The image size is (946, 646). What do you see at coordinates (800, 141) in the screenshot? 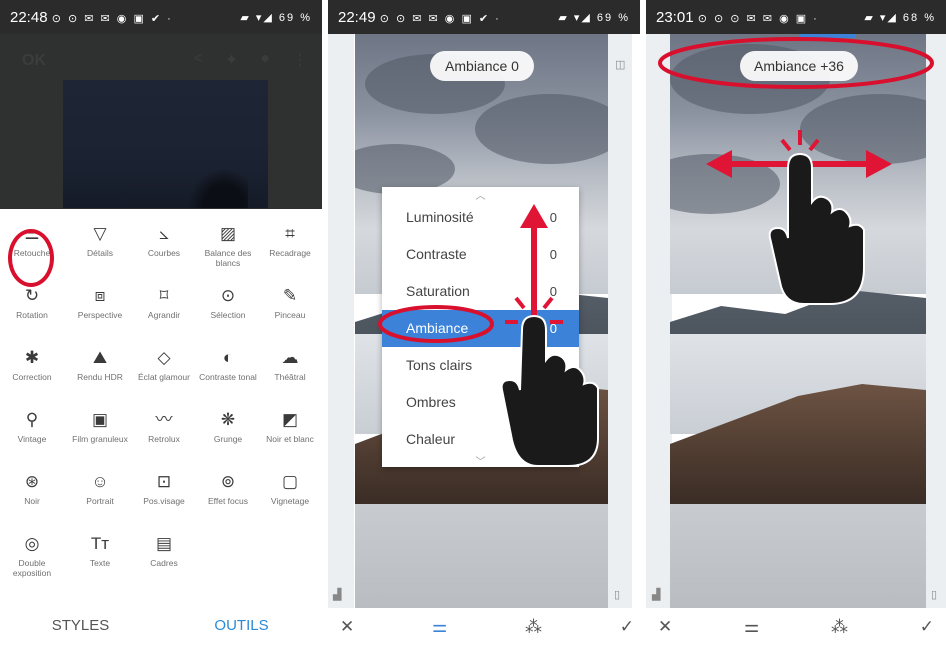
I see `tap-lines-icon` at bounding box center [800, 141].